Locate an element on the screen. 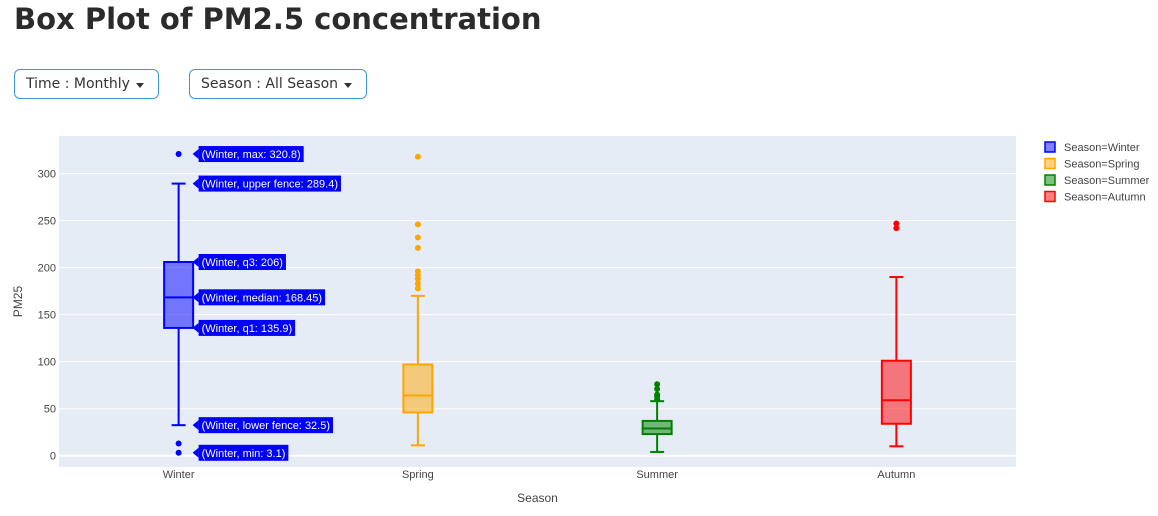 This screenshot has height=516, width=1158. legend-label: Season=Spring is located at coordinates (1102, 165).